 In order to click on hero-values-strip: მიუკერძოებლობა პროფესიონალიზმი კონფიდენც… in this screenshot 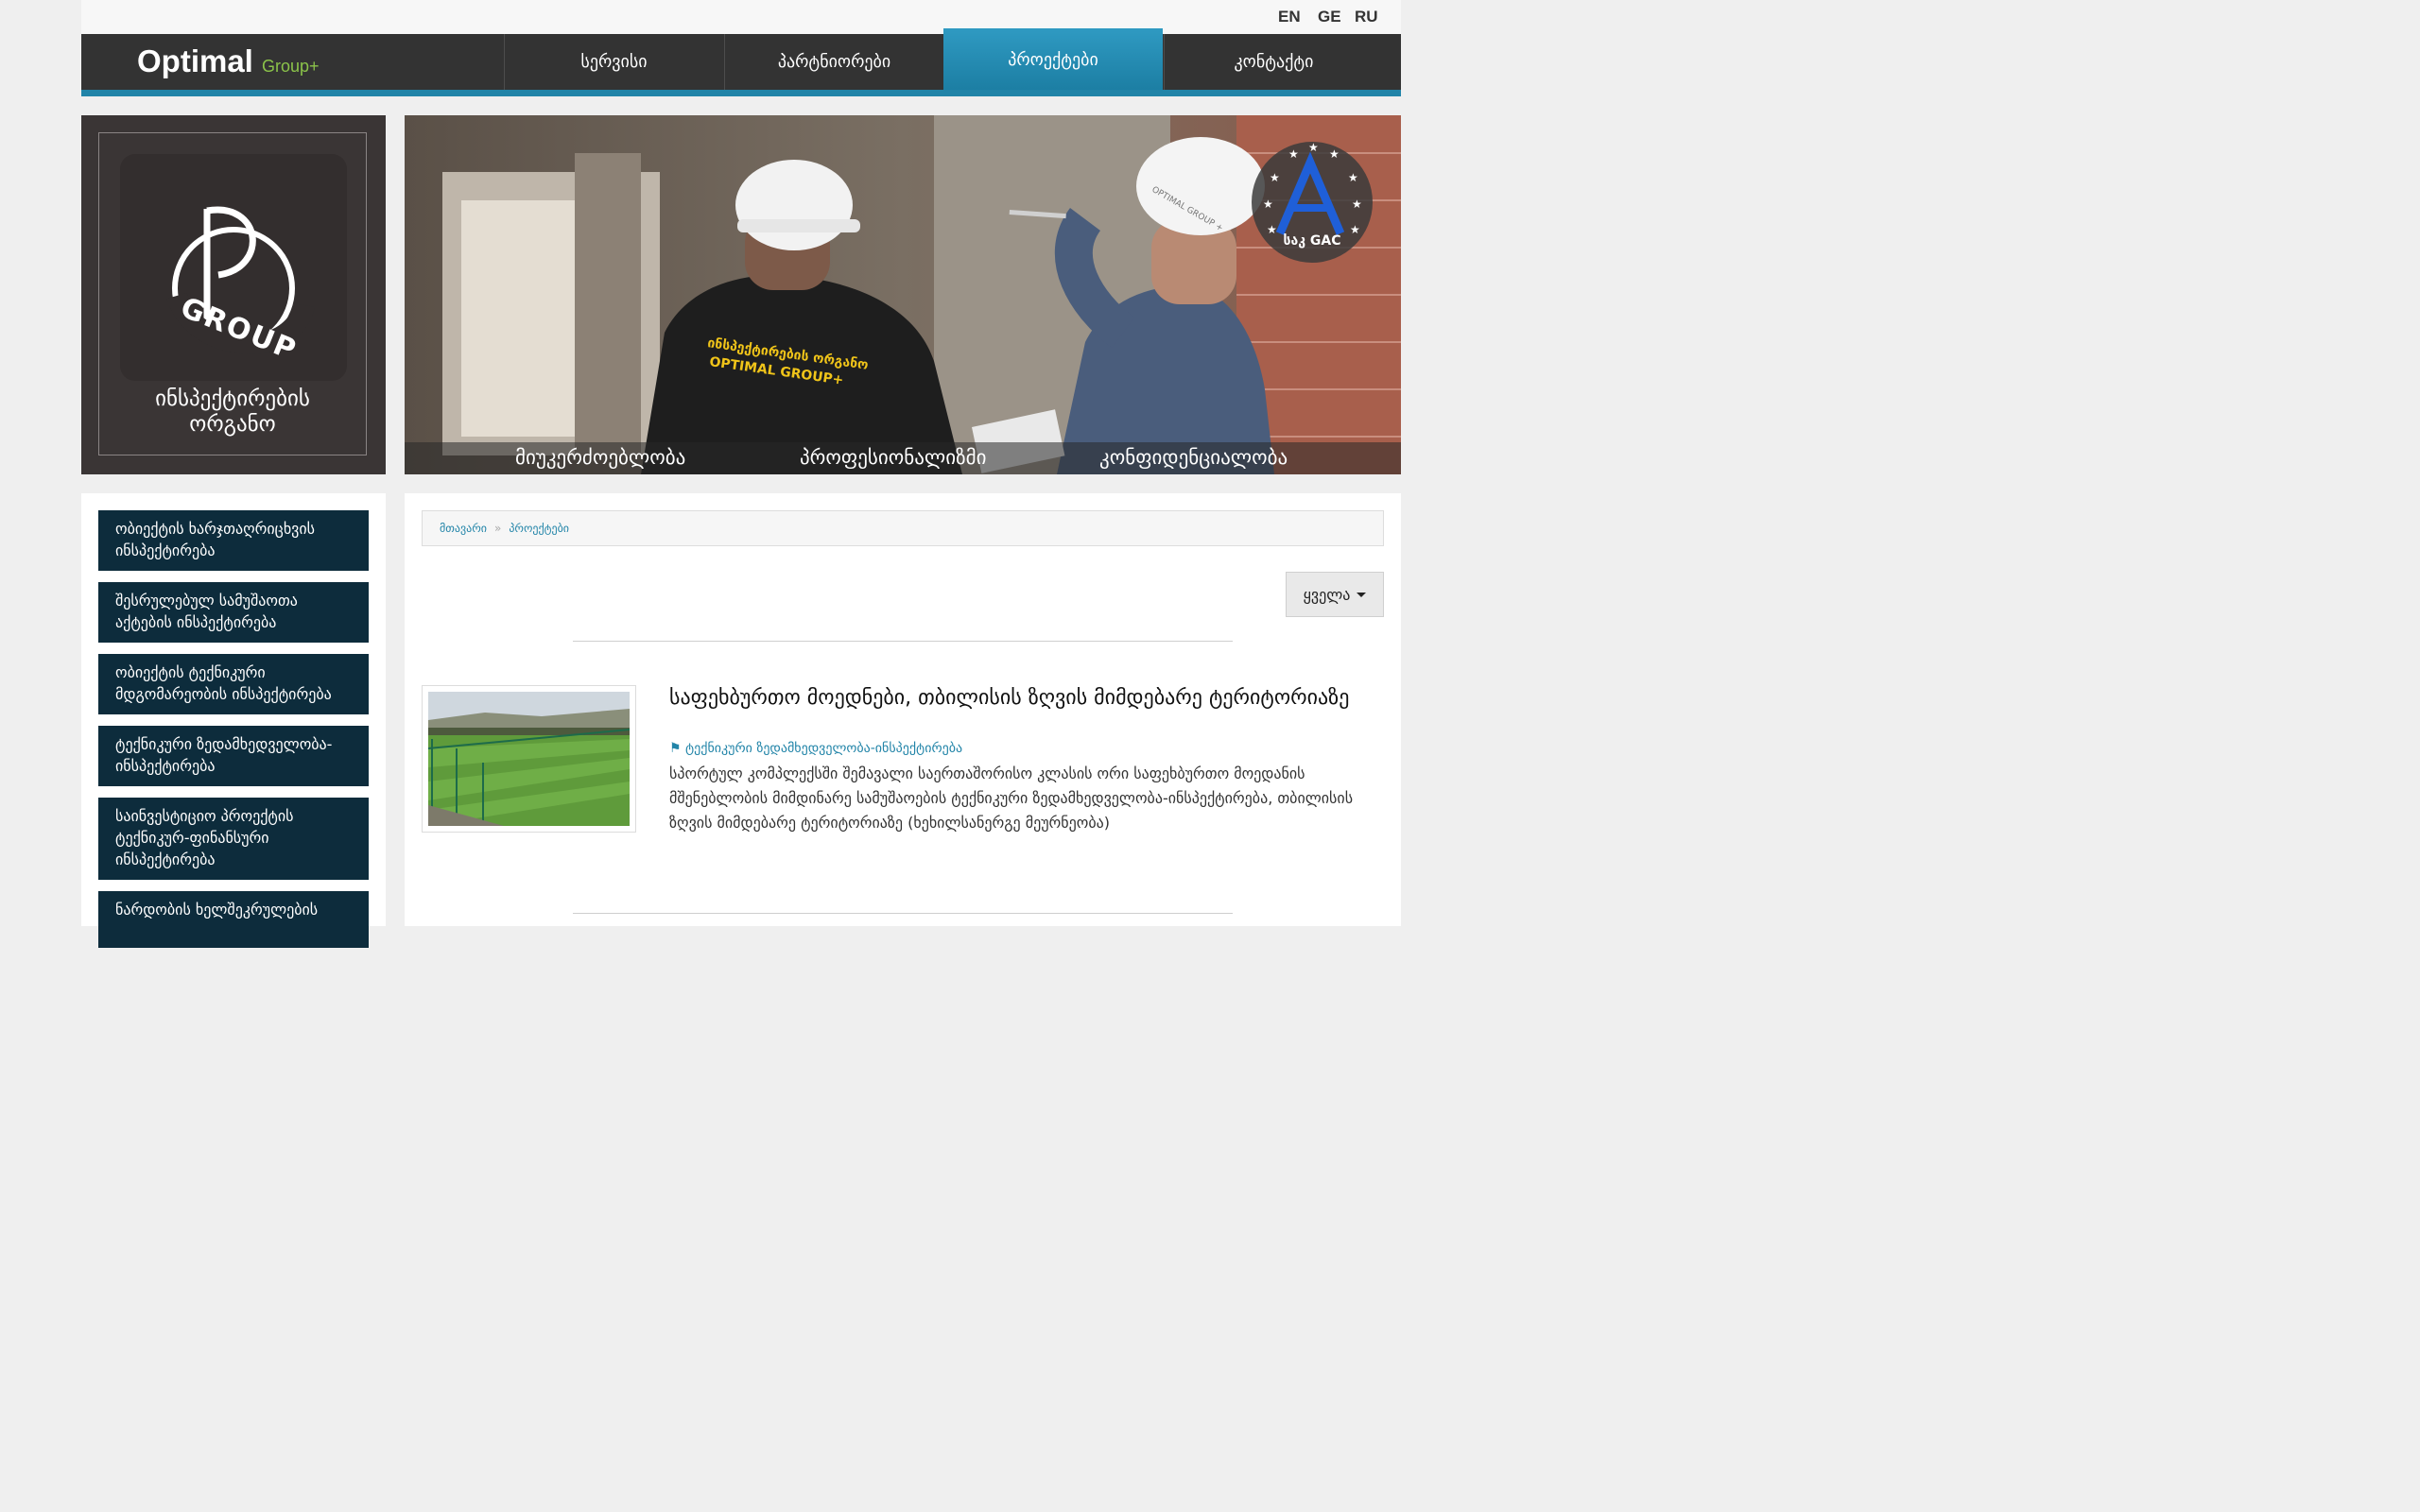, I will do `click(903, 458)`.